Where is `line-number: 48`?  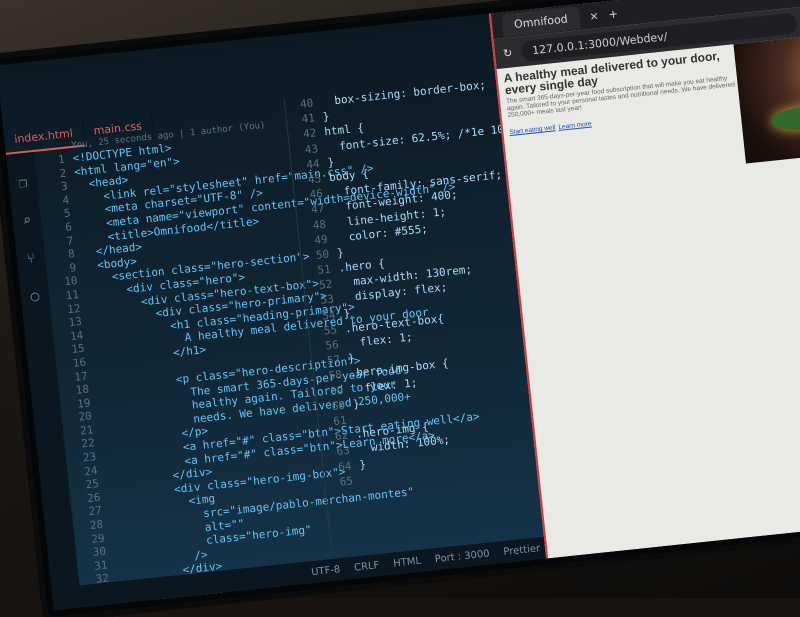 line-number: 48 is located at coordinates (319, 224).